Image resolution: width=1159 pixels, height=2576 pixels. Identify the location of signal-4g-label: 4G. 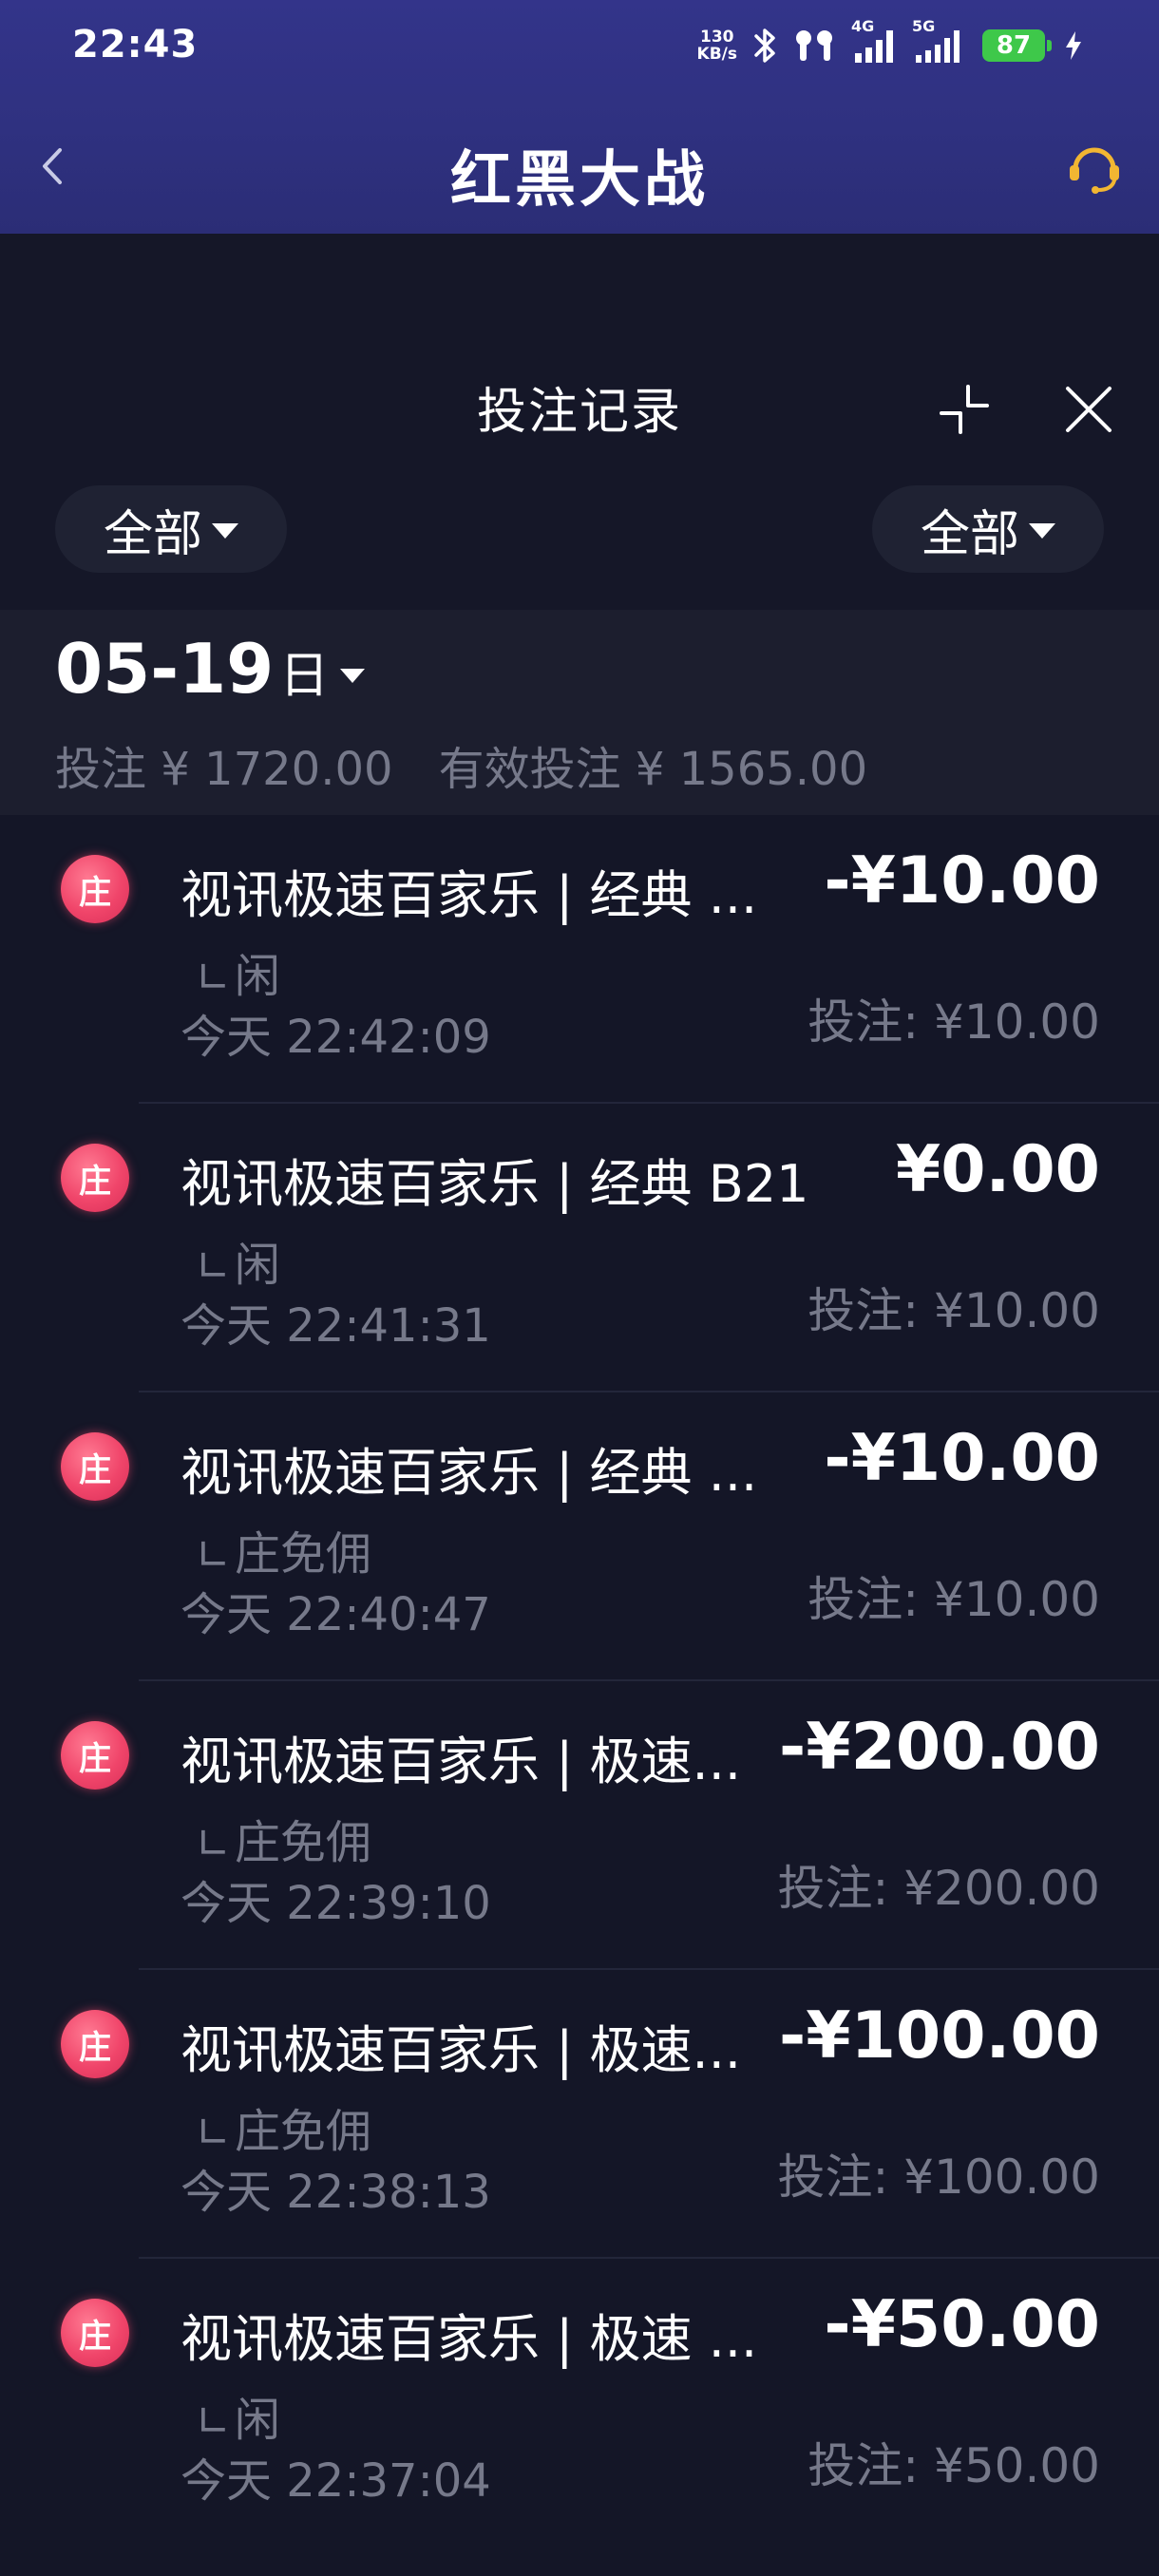
(863, 26).